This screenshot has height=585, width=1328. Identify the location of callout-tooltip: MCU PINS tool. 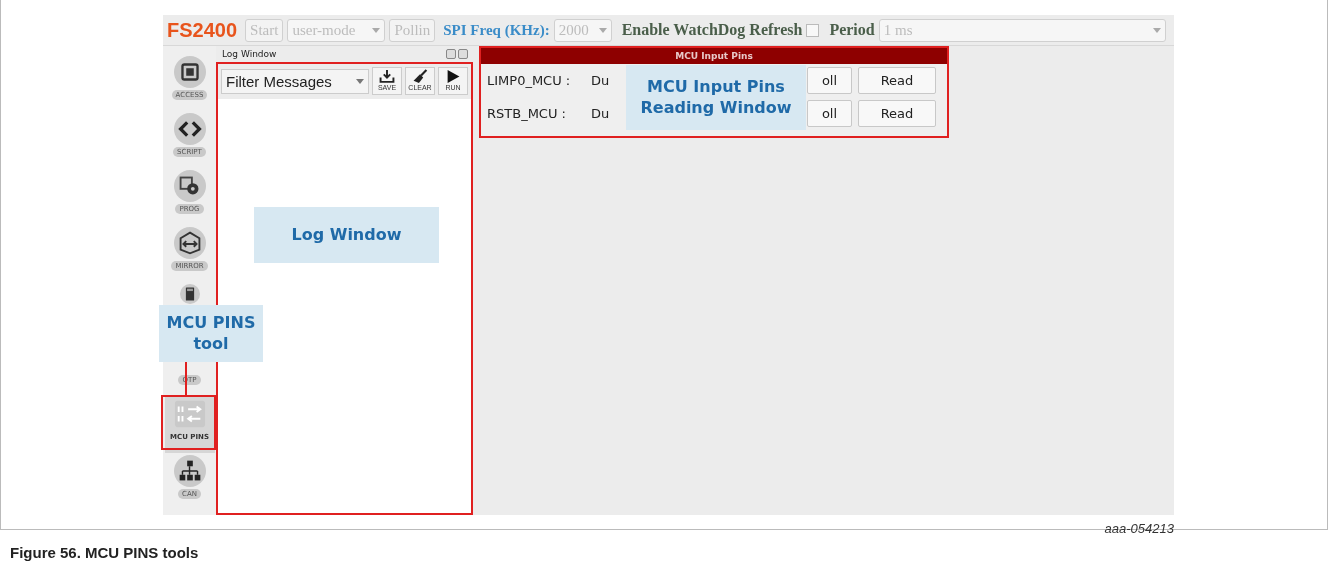
(211, 333).